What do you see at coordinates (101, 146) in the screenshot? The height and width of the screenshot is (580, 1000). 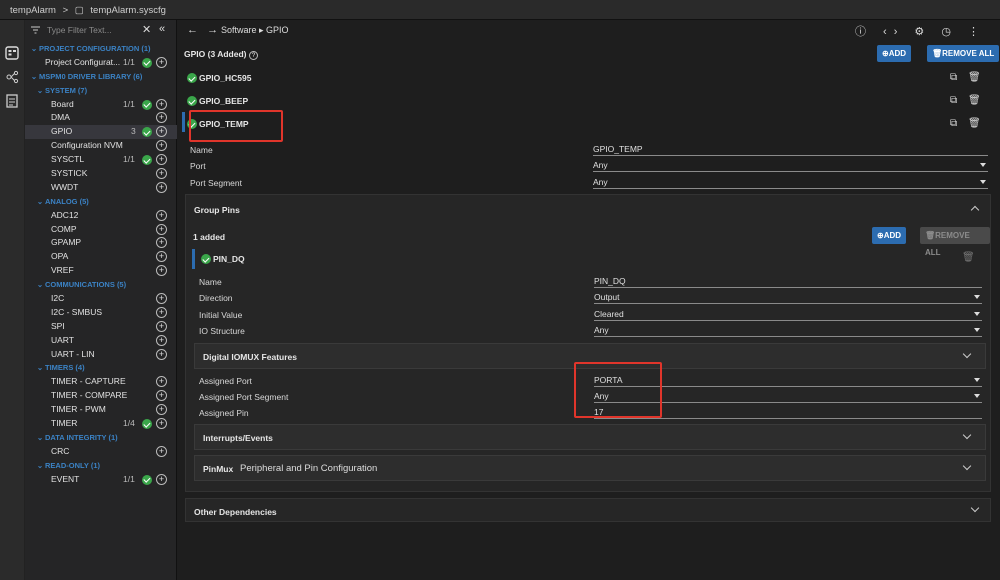 I see `tree-item: Configuration NVM +` at bounding box center [101, 146].